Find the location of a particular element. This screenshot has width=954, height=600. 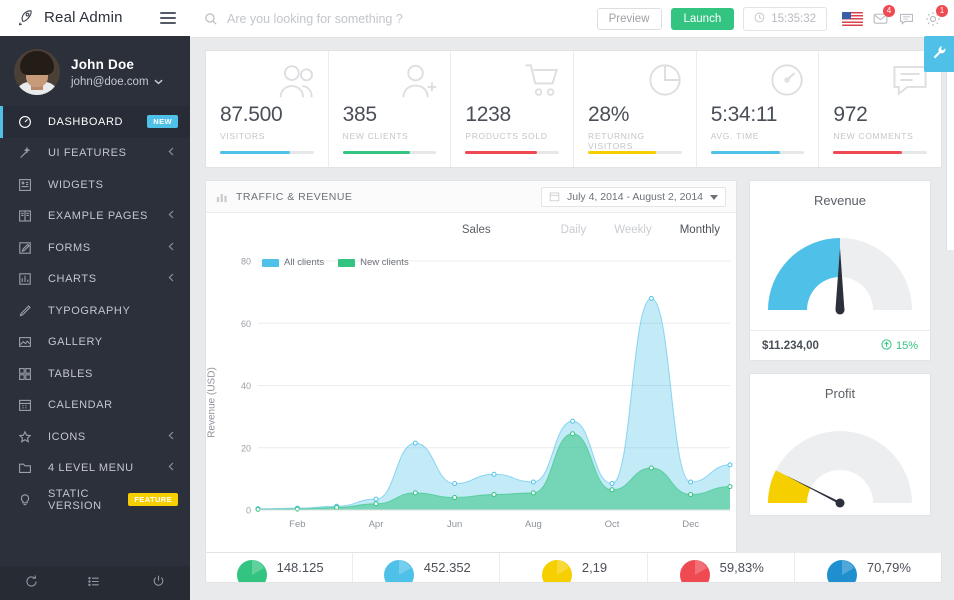

chevron-down-icon is located at coordinates (158, 82).